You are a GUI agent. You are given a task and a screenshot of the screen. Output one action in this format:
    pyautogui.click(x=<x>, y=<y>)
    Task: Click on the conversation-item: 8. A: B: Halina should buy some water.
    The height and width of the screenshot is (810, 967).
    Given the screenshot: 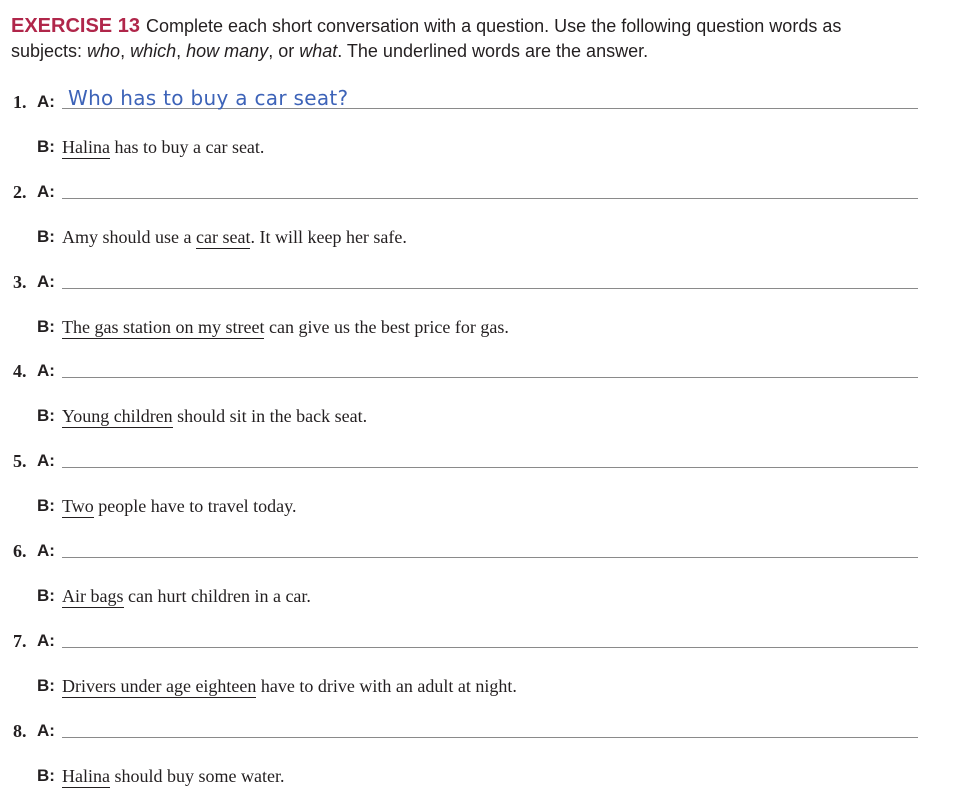 What is the action you would take?
    pyautogui.click(x=483, y=765)
    